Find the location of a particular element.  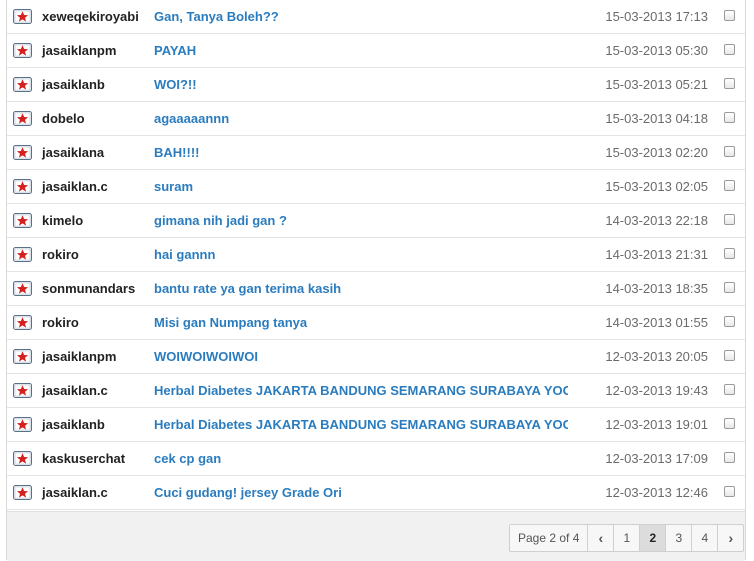

message-subject-link: Cuci gudang! jersey Grade Ori is located at coordinates (361, 492).